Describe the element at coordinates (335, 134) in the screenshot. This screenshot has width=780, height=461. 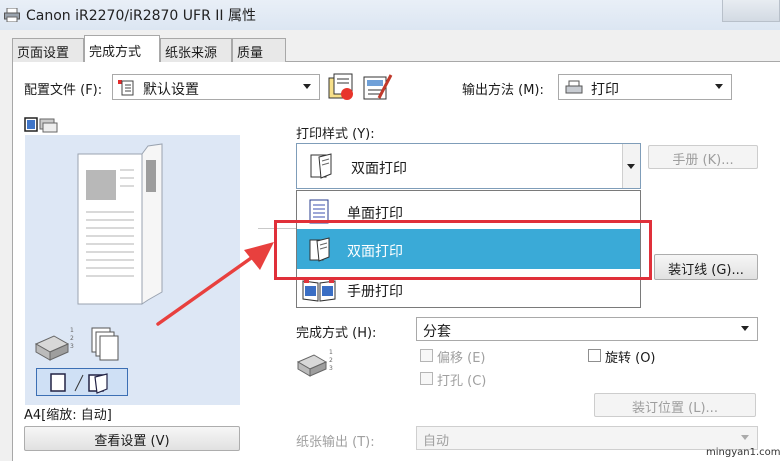
I see `print-style-label: 打印样式 (Y):` at that location.